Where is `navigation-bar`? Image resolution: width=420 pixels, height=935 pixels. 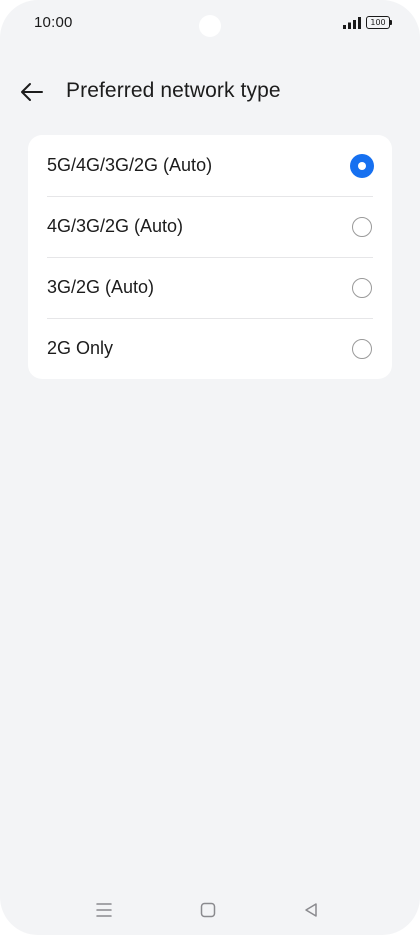
navigation-bar is located at coordinates (210, 910).